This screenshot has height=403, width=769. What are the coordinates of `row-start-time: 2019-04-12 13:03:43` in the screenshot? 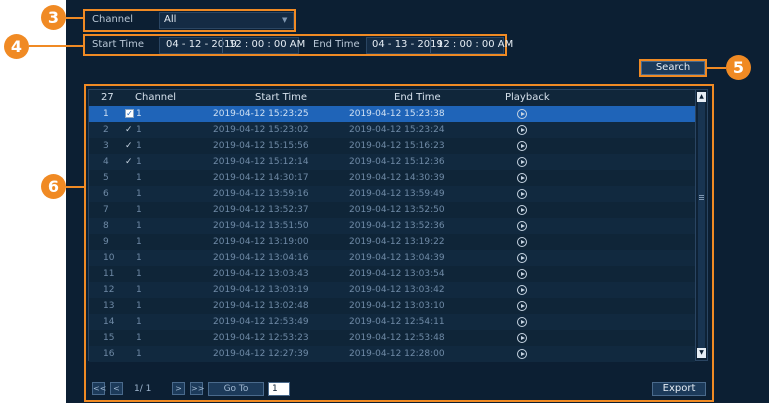 It's located at (261, 274).